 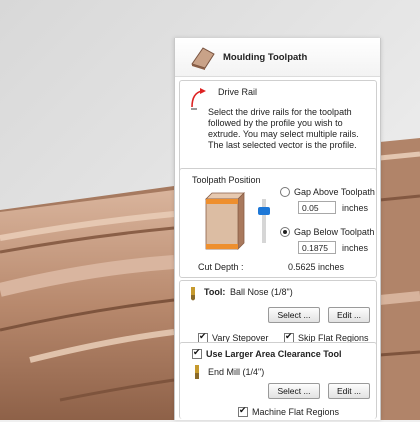 I want to click on drive-rail-heading: Drive Rail, so click(x=238, y=92).